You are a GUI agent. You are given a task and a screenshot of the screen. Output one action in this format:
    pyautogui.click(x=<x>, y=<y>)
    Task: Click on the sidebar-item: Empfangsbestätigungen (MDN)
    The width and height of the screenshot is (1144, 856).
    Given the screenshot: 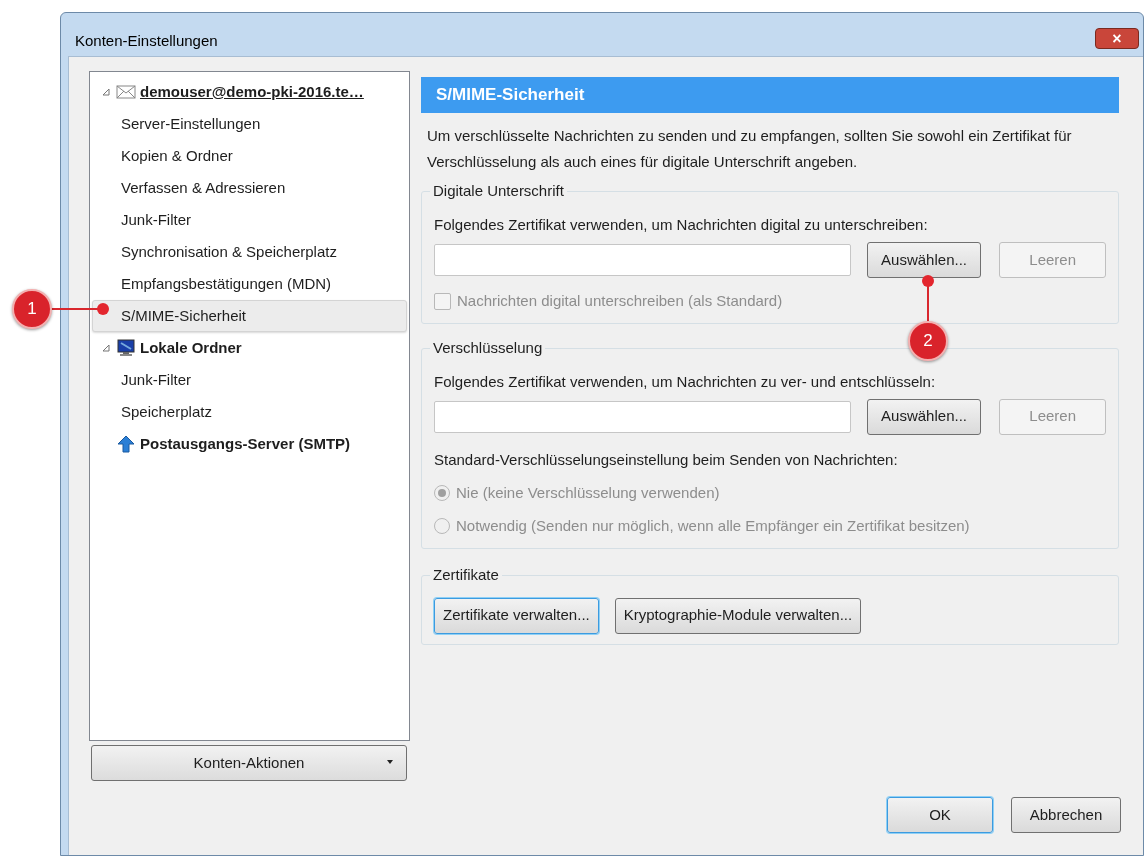 What is the action you would take?
    pyautogui.click(x=249, y=284)
    